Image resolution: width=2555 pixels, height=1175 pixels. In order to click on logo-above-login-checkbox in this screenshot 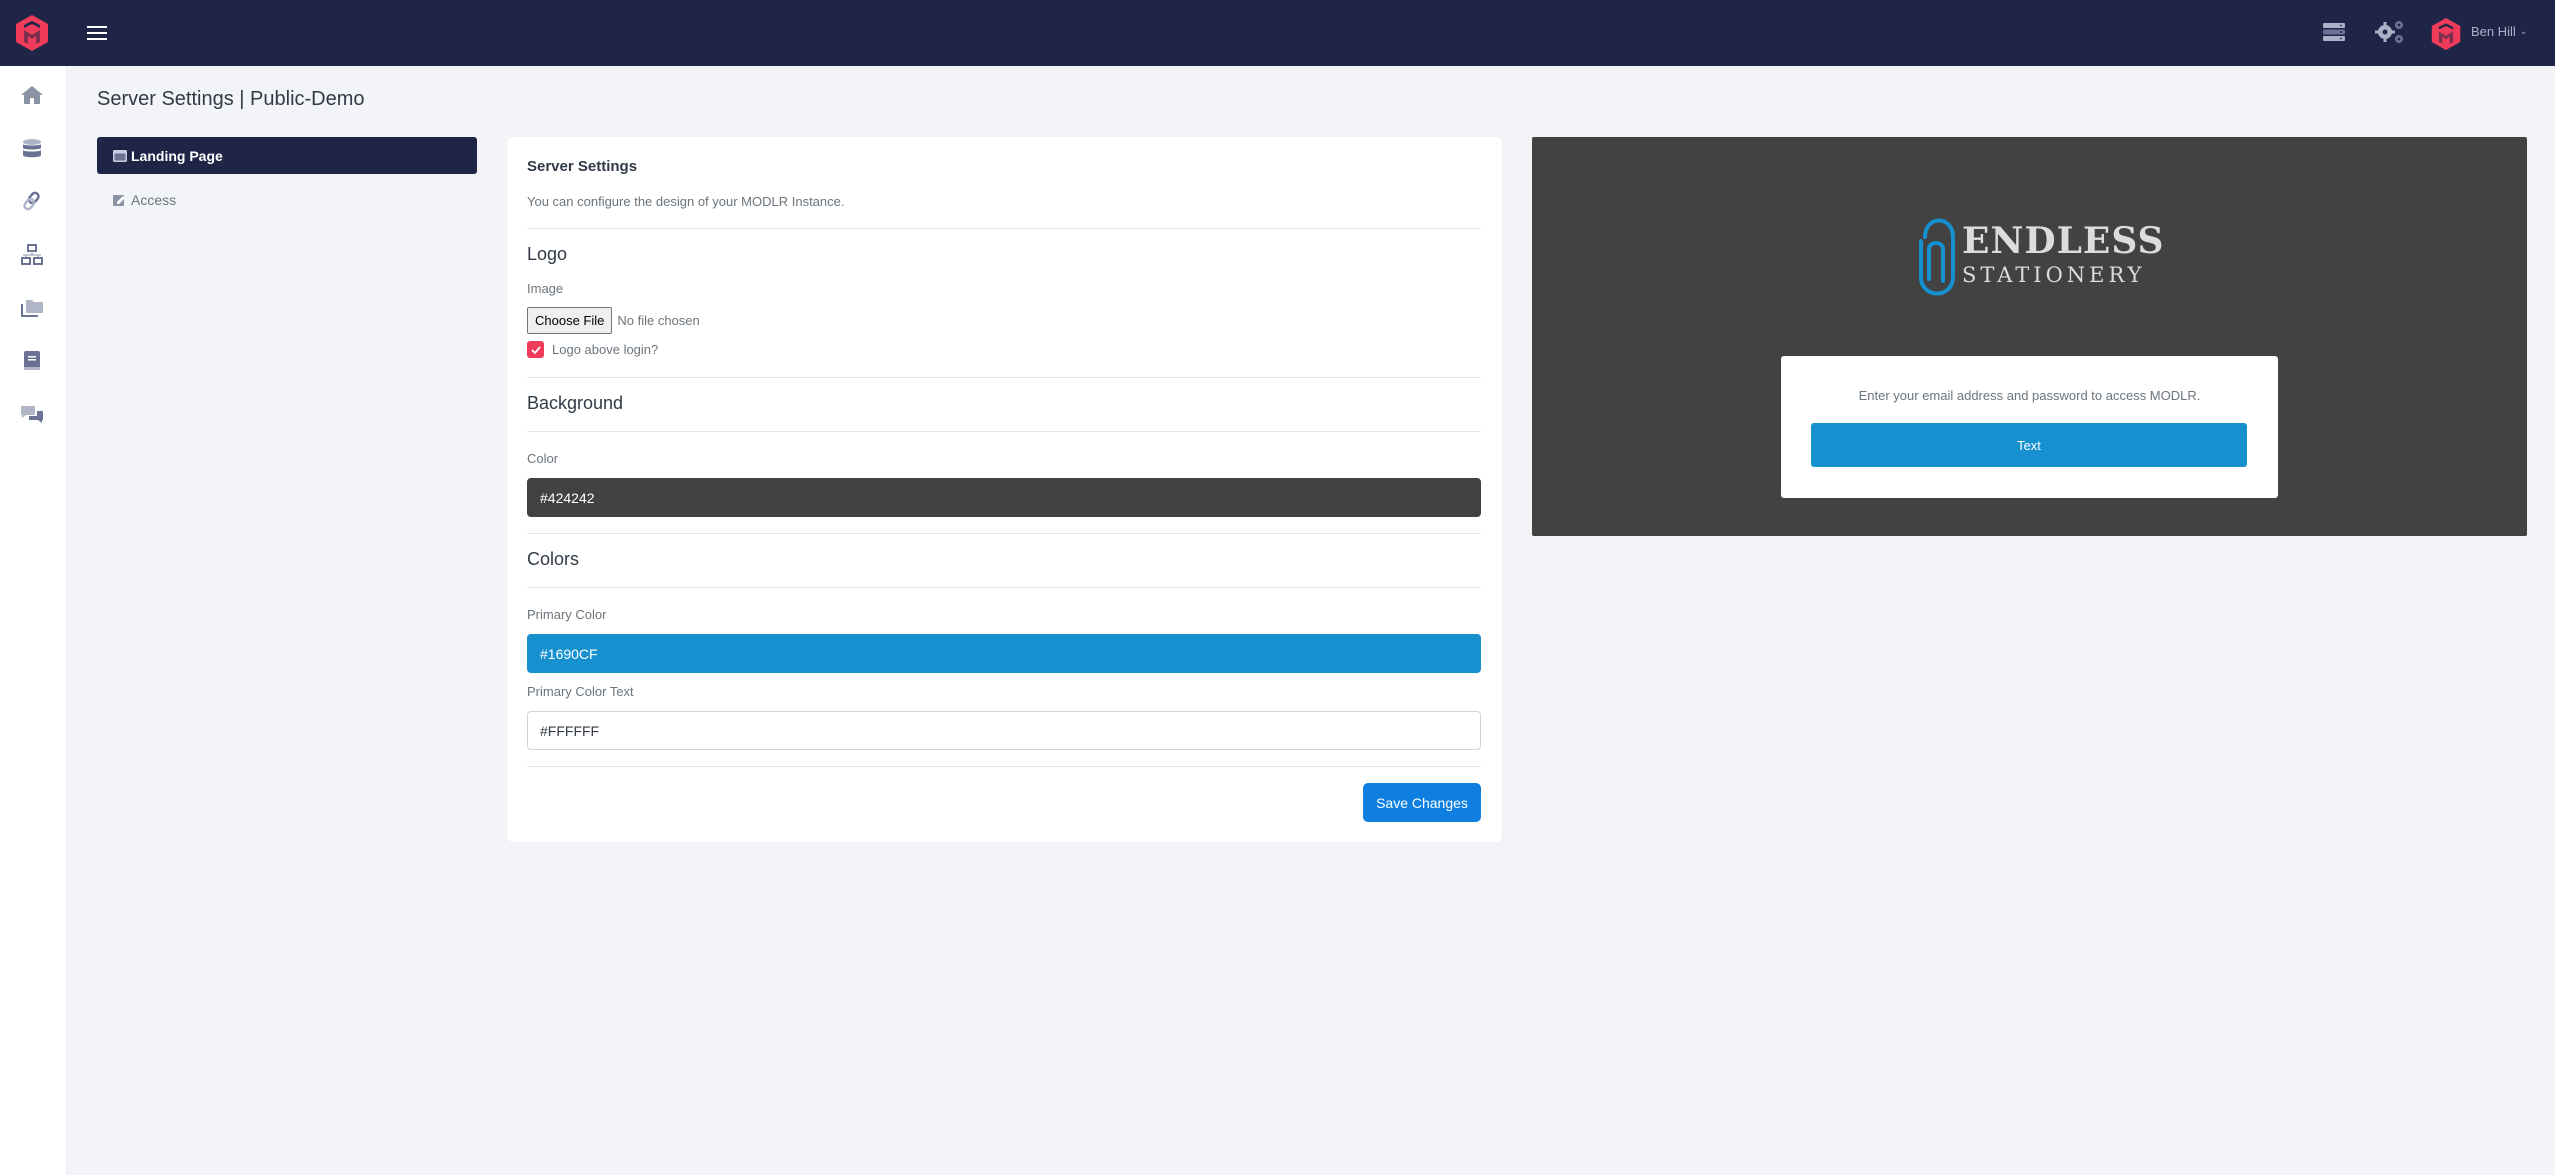, I will do `click(535, 349)`.